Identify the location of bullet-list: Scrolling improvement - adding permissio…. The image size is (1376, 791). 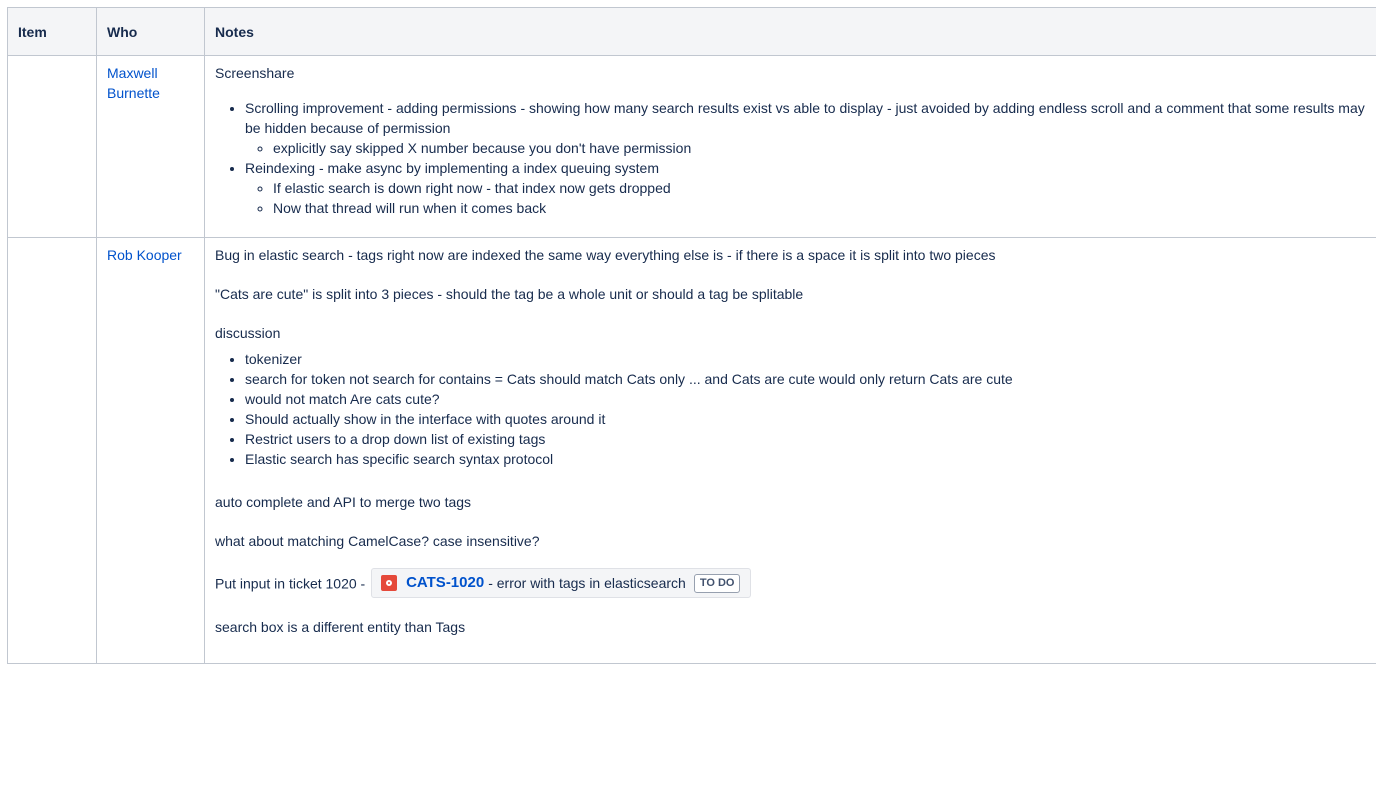
(795, 158).